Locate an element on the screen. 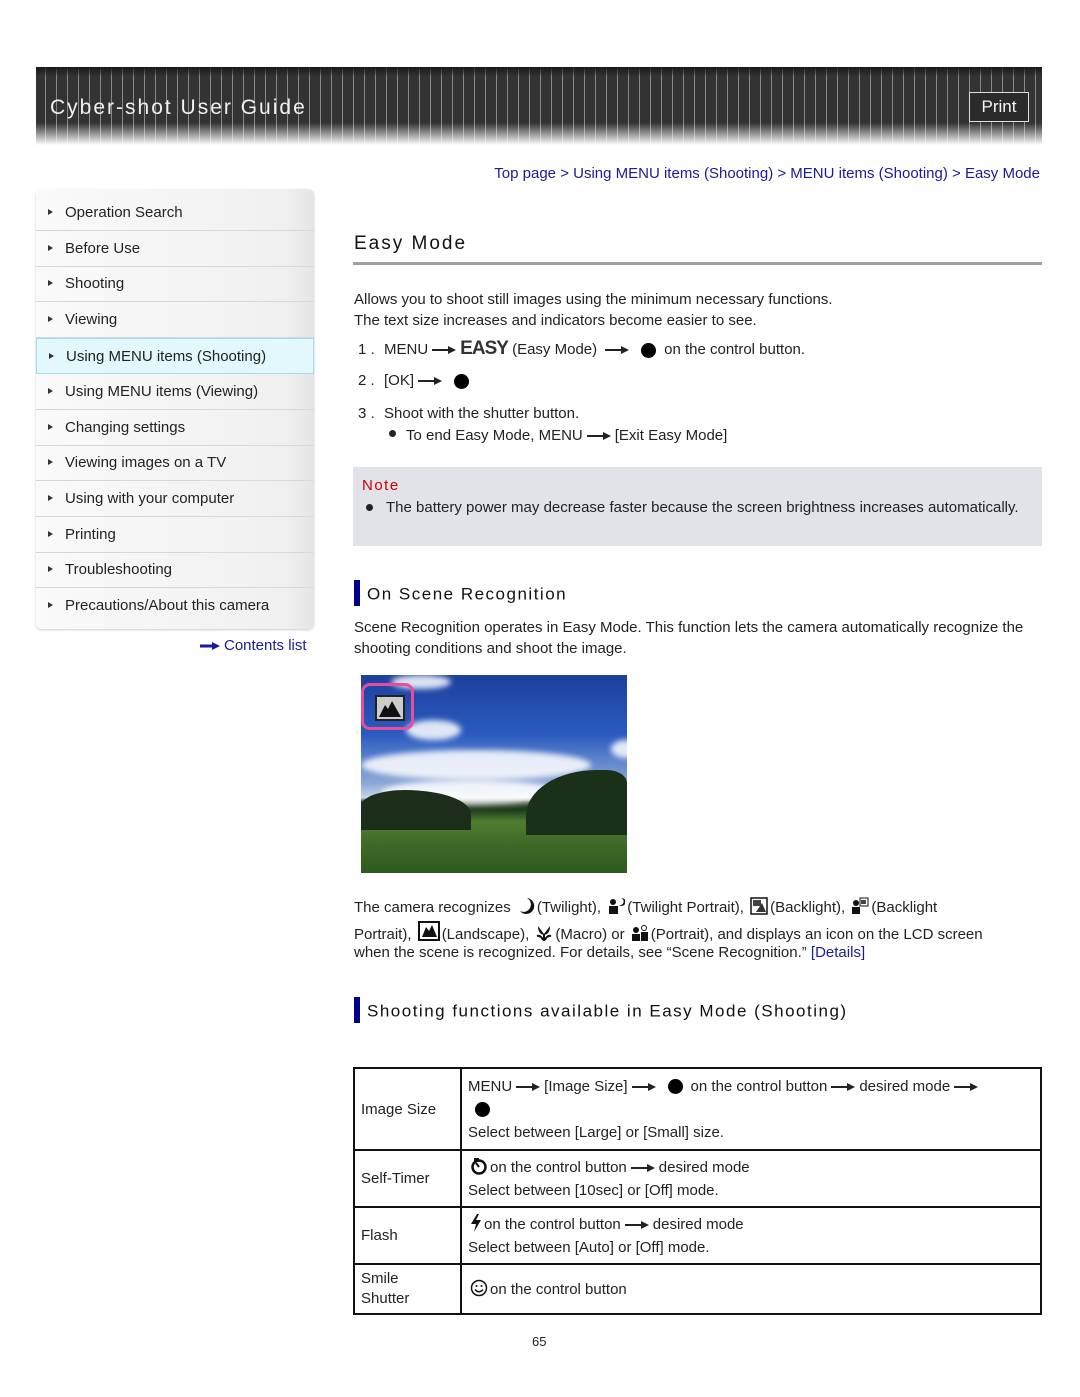  step-1-tail: on the control button. is located at coordinates (735, 349).